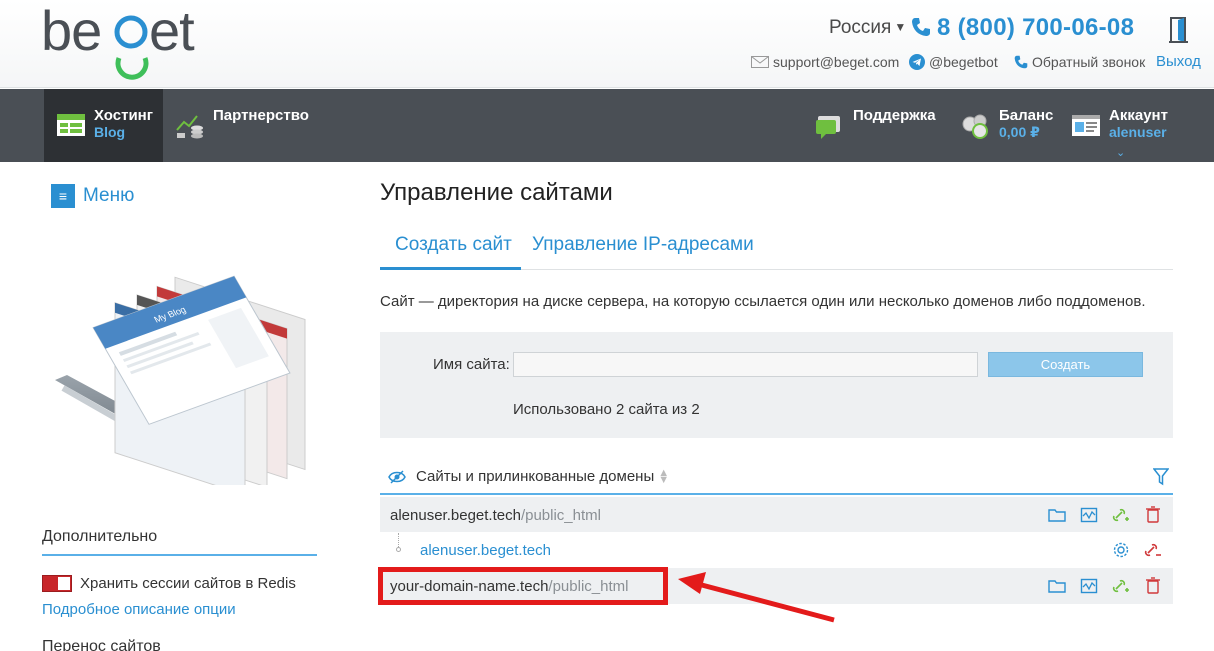  What do you see at coordinates (1021, 62) in the screenshot?
I see `phone-small-icon` at bounding box center [1021, 62].